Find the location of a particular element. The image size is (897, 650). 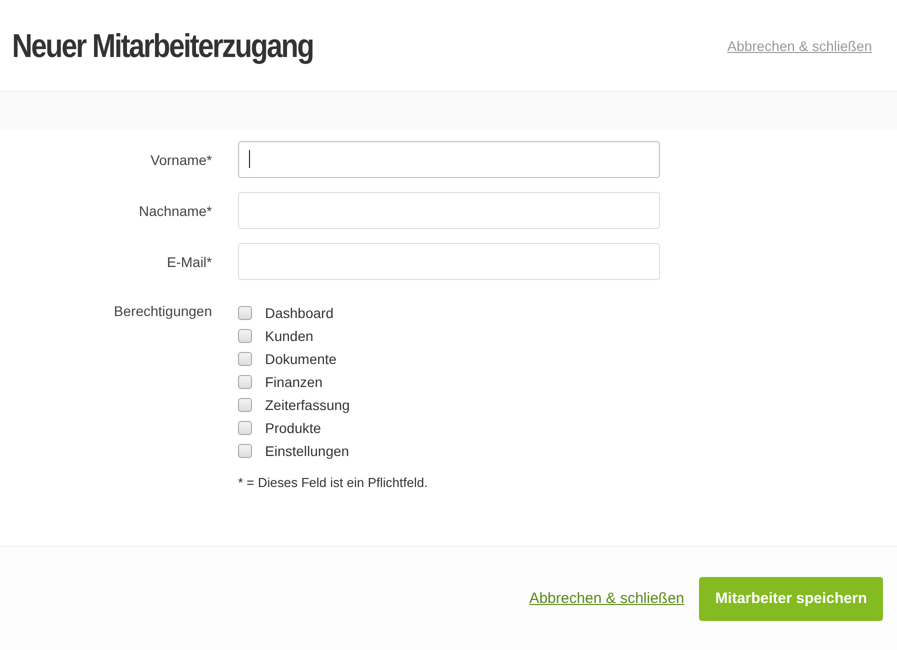

field-label: E-Mail* is located at coordinates (189, 262).